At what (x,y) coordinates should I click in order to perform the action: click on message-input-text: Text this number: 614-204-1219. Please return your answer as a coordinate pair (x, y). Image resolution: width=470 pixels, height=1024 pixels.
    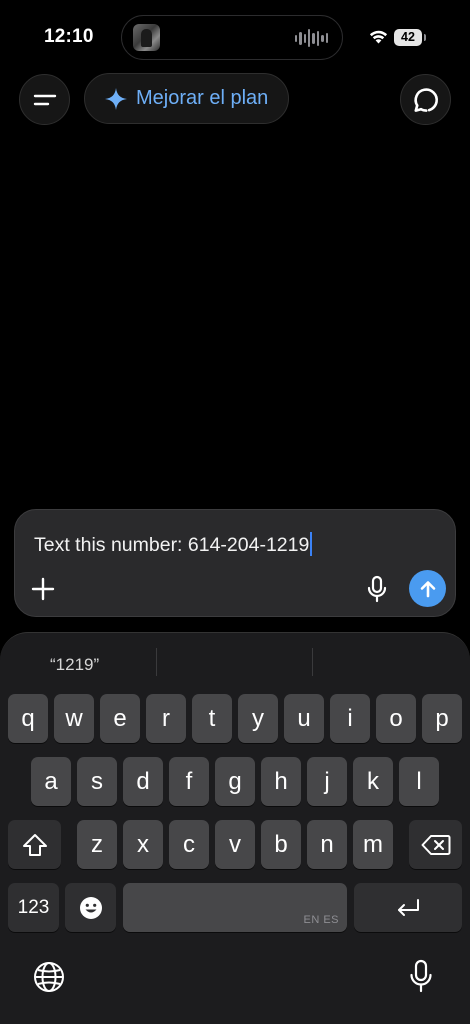
    Looking at the image, I should click on (172, 545).